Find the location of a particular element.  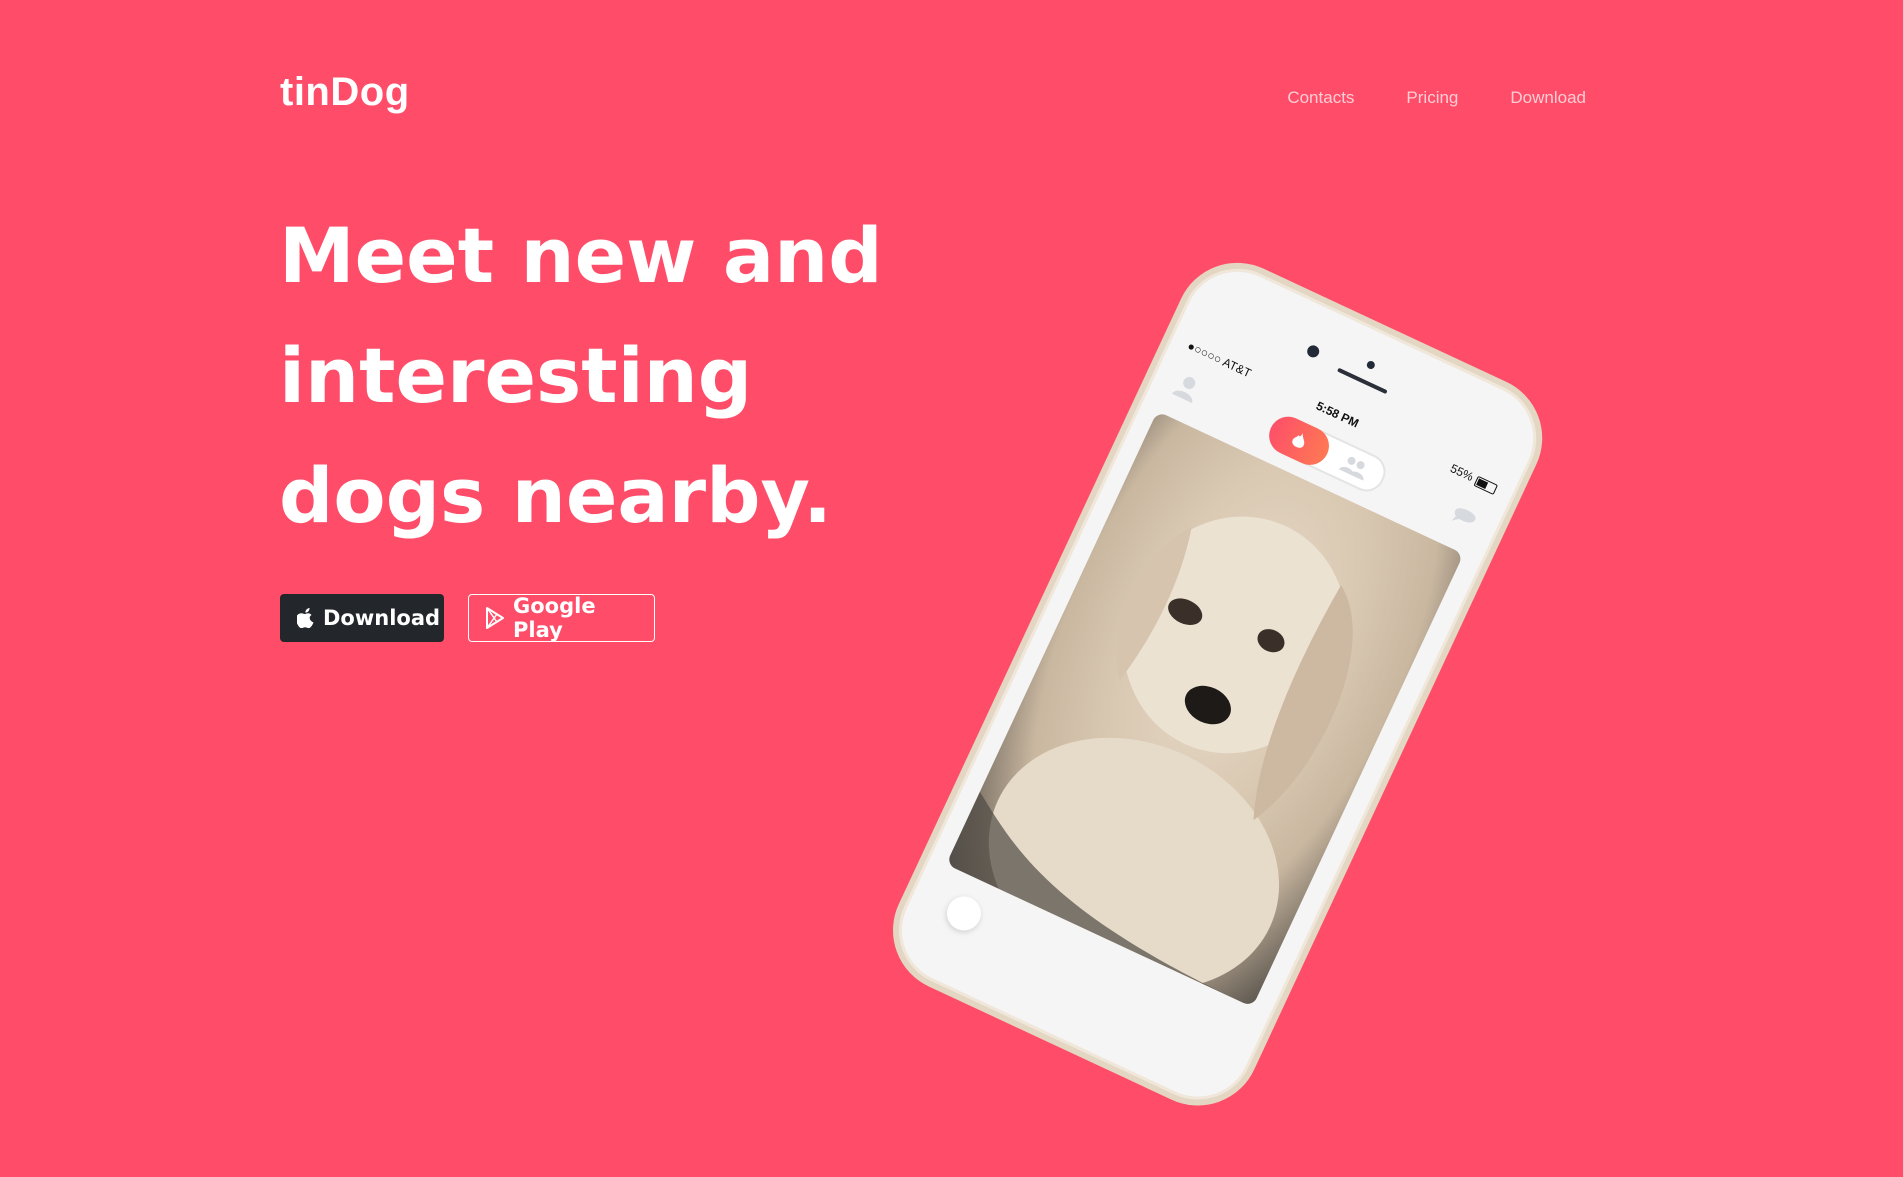

battery-icon is located at coordinates (1486, 485).